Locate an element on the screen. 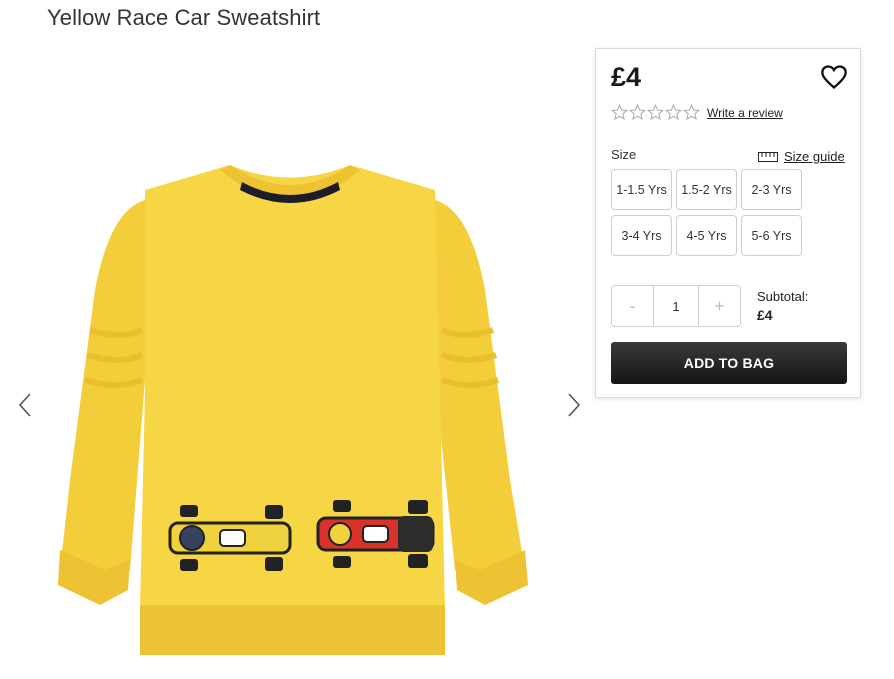 The image size is (894, 679). quantity-decrease-button: - is located at coordinates (632, 306).